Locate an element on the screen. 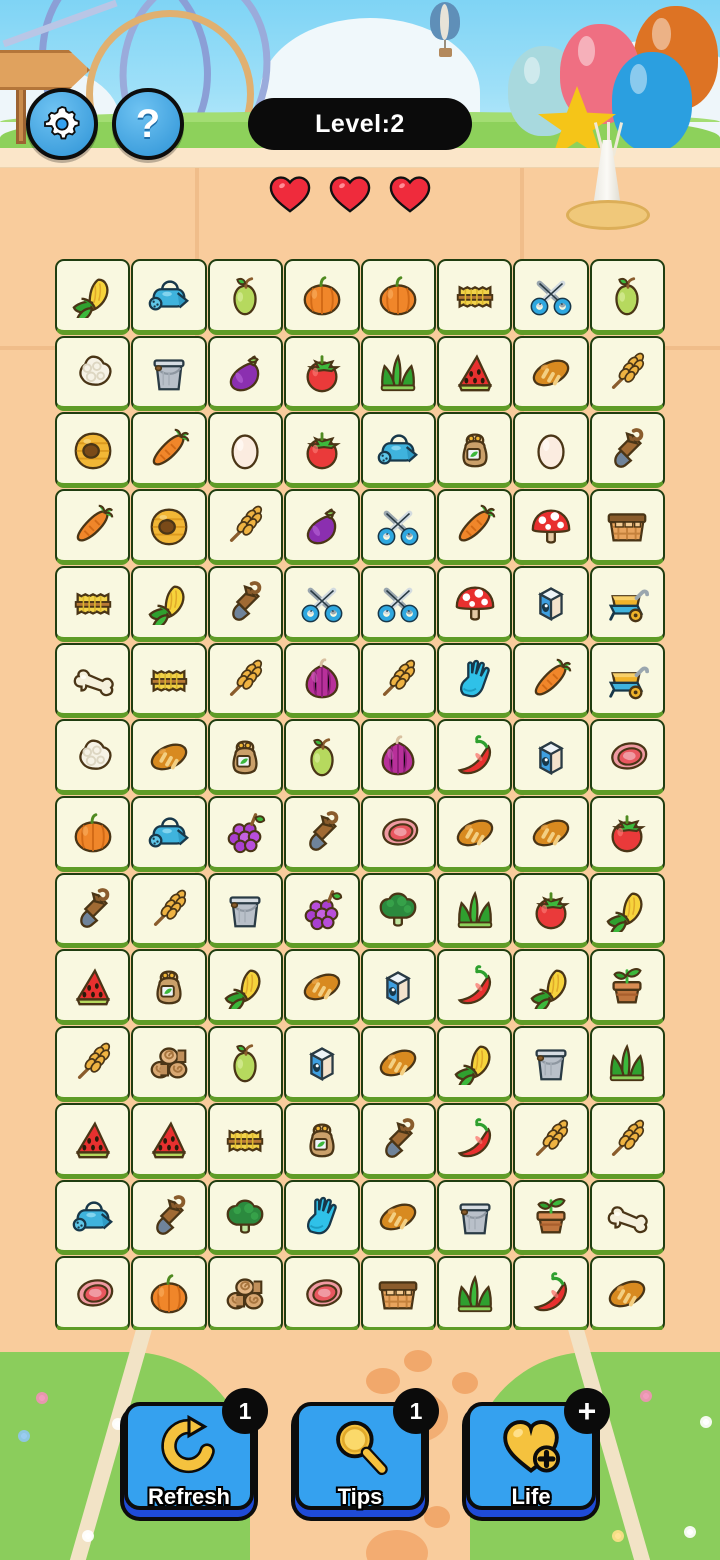  help-button: ? is located at coordinates (148, 124).